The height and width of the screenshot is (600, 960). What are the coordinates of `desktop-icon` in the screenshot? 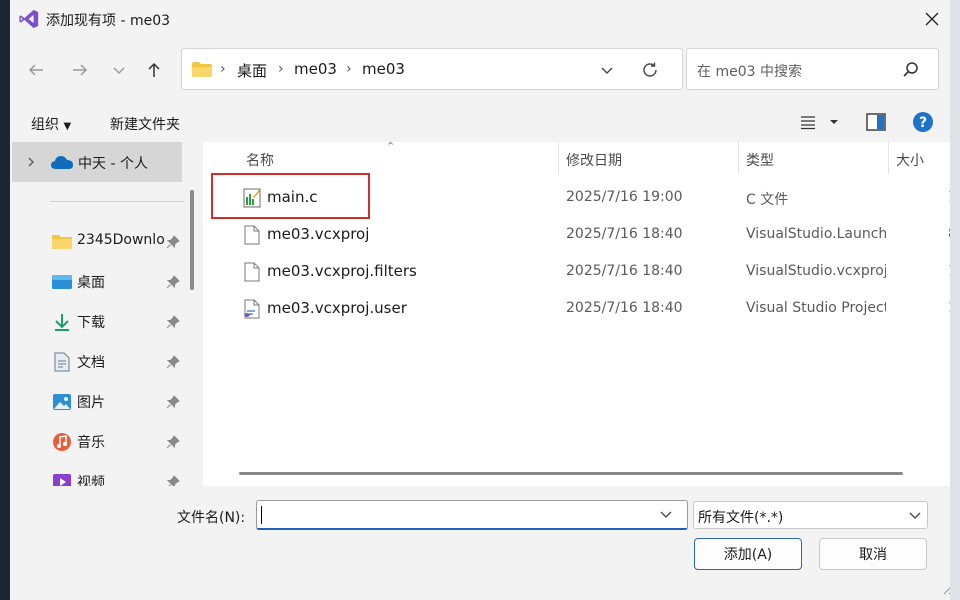 It's located at (62, 282).